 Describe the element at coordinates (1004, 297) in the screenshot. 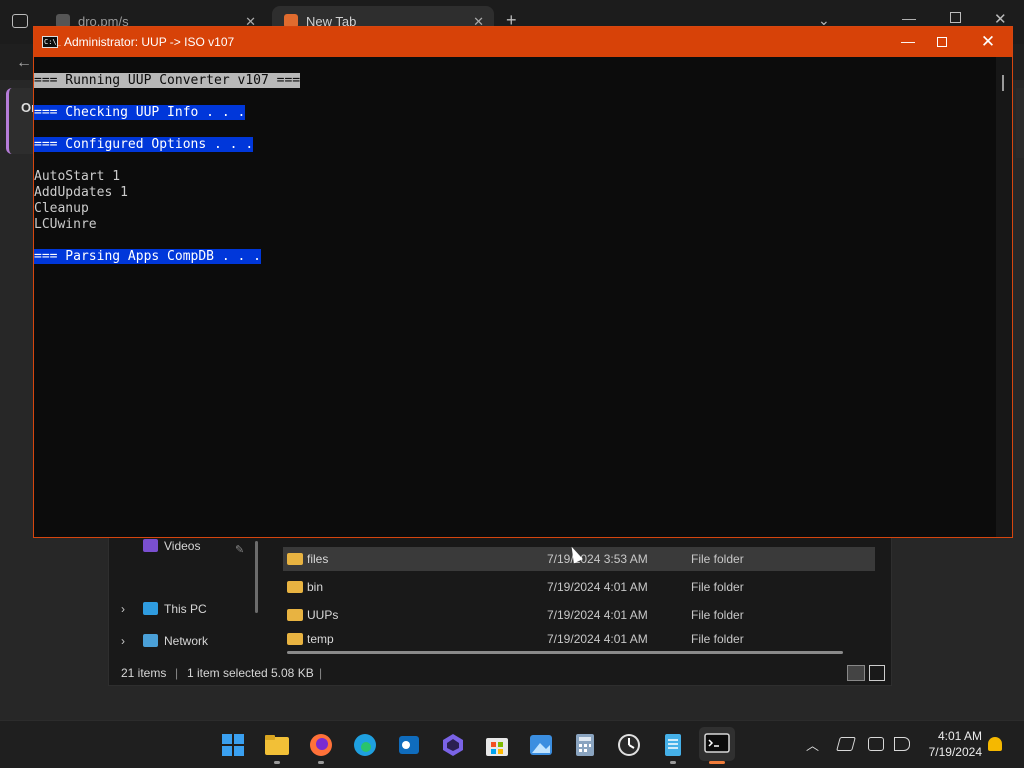

I see `console-scrollbar` at that location.